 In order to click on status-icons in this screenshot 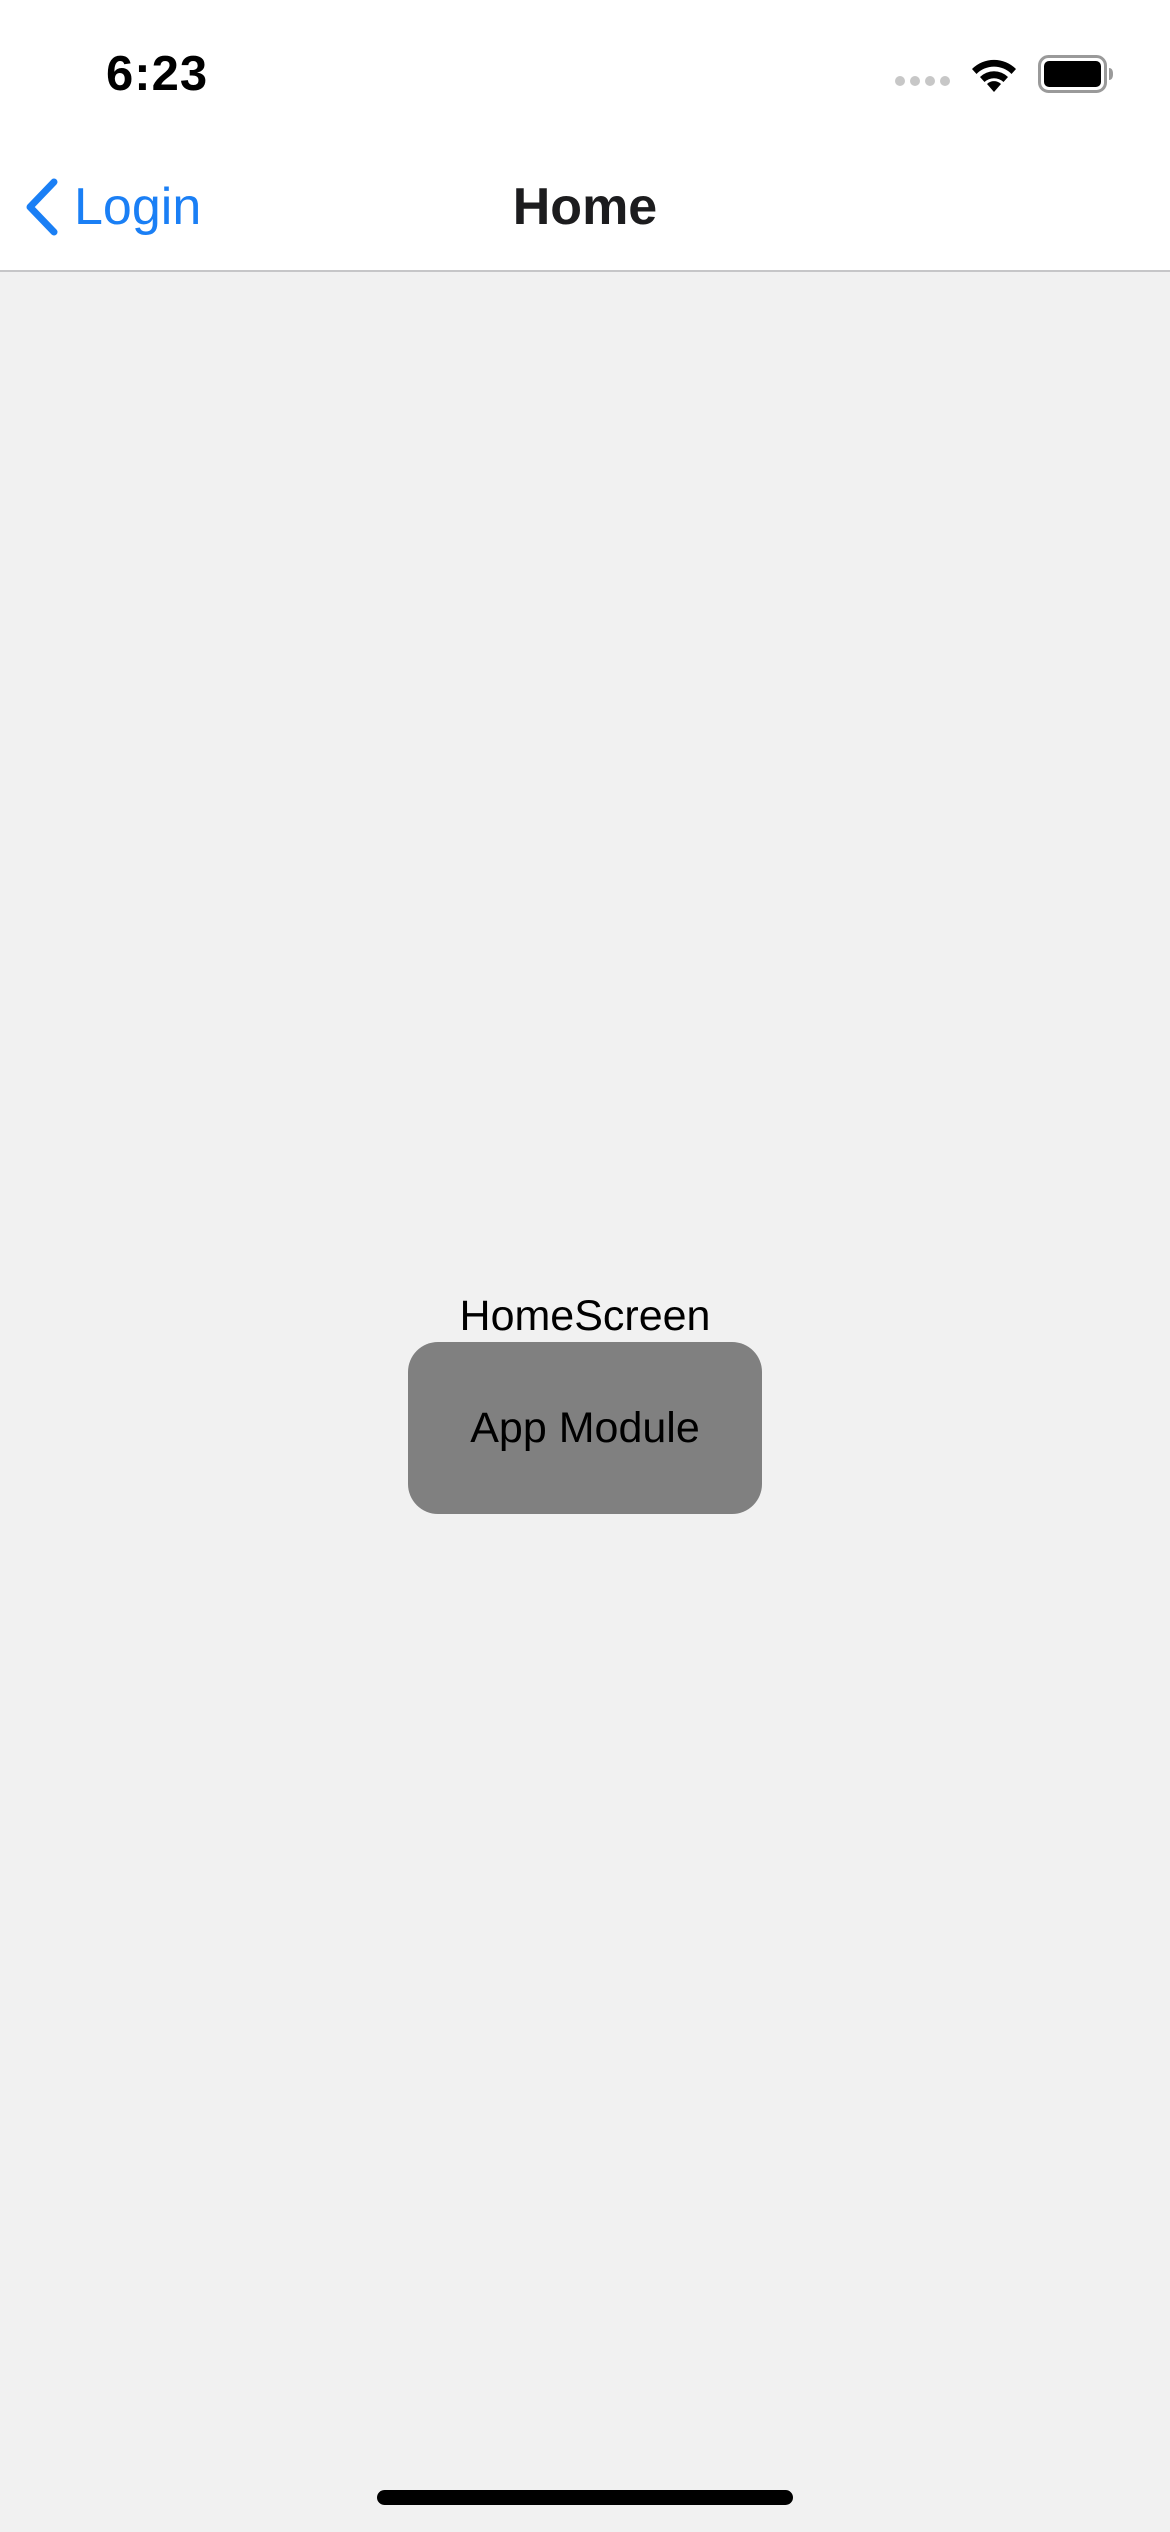, I will do `click(1004, 74)`.